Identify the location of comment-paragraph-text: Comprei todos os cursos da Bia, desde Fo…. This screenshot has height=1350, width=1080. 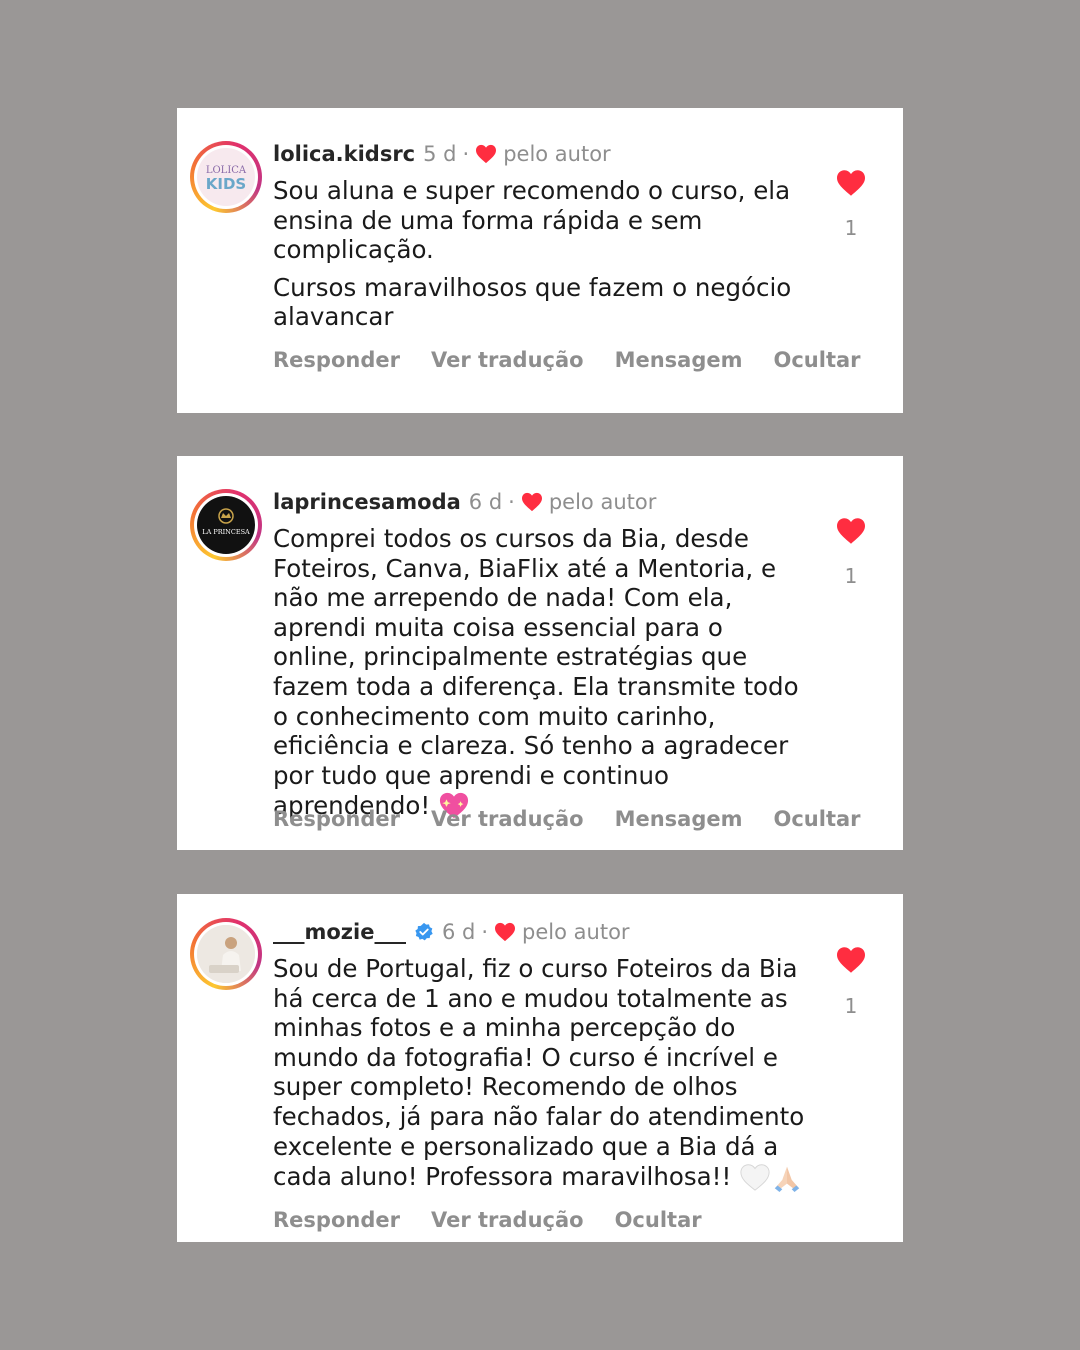
(536, 672).